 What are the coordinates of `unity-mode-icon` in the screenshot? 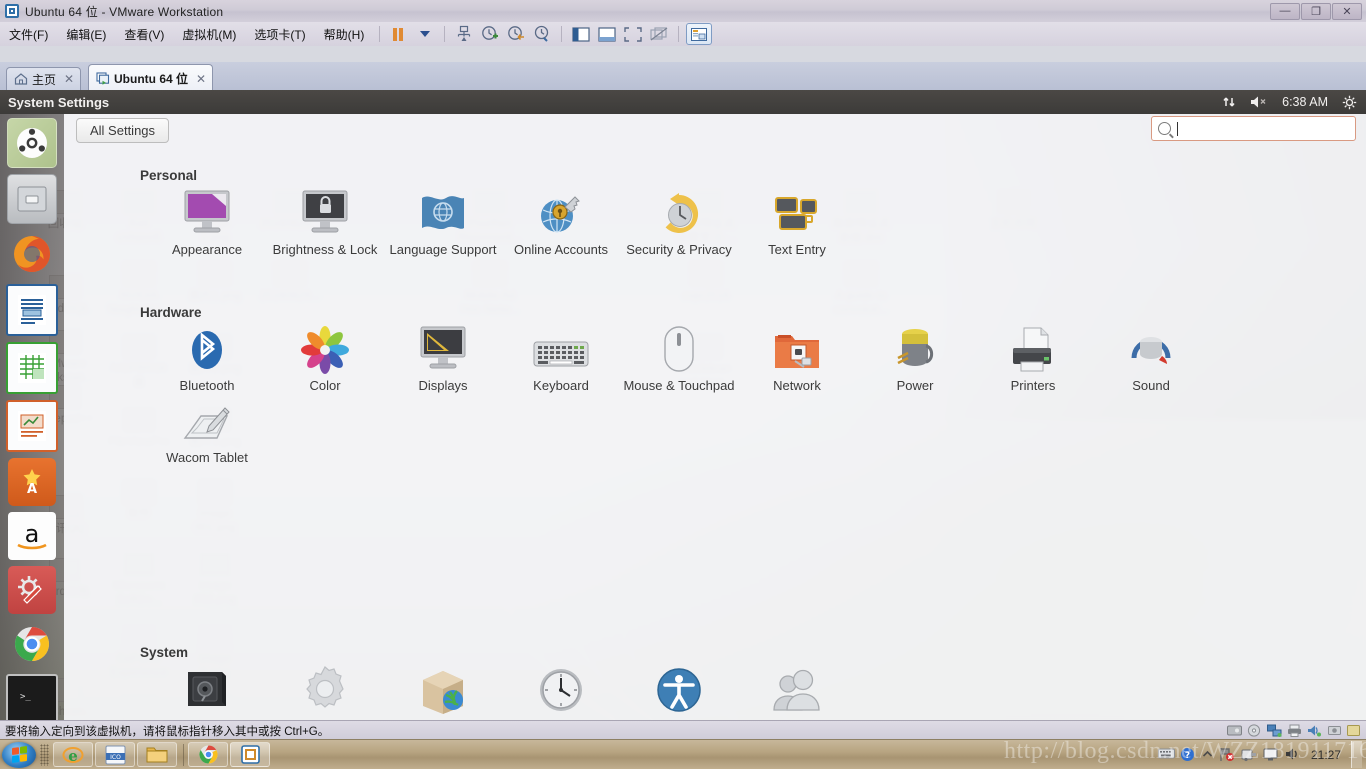 It's located at (659, 34).